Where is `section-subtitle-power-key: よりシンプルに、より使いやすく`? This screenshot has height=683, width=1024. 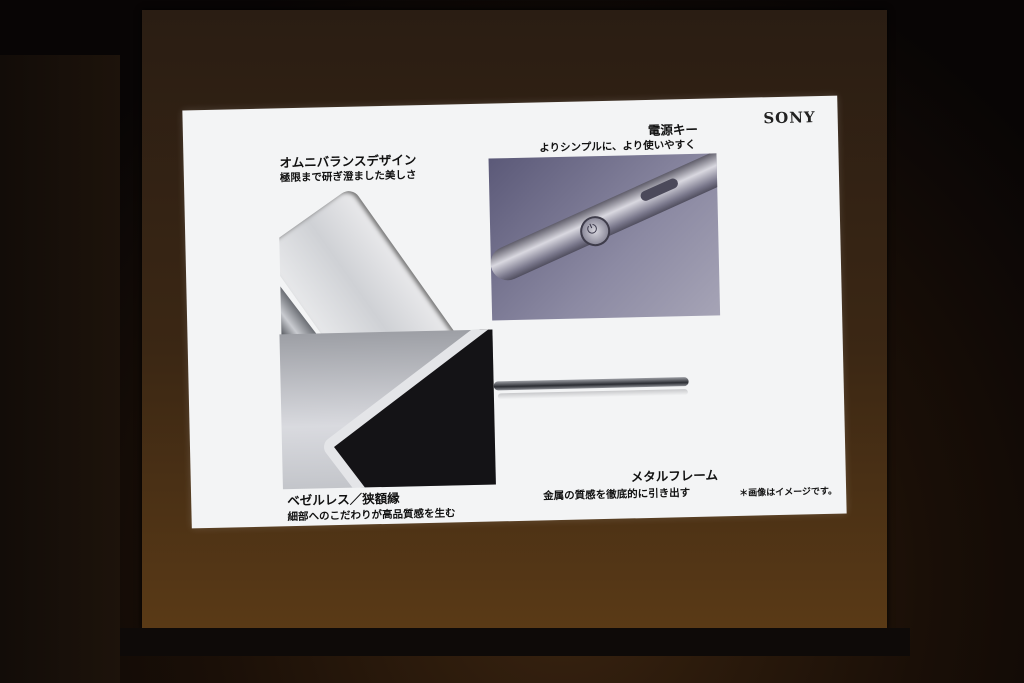
section-subtitle-power-key: よりシンプルに、より使いやすく is located at coordinates (617, 146).